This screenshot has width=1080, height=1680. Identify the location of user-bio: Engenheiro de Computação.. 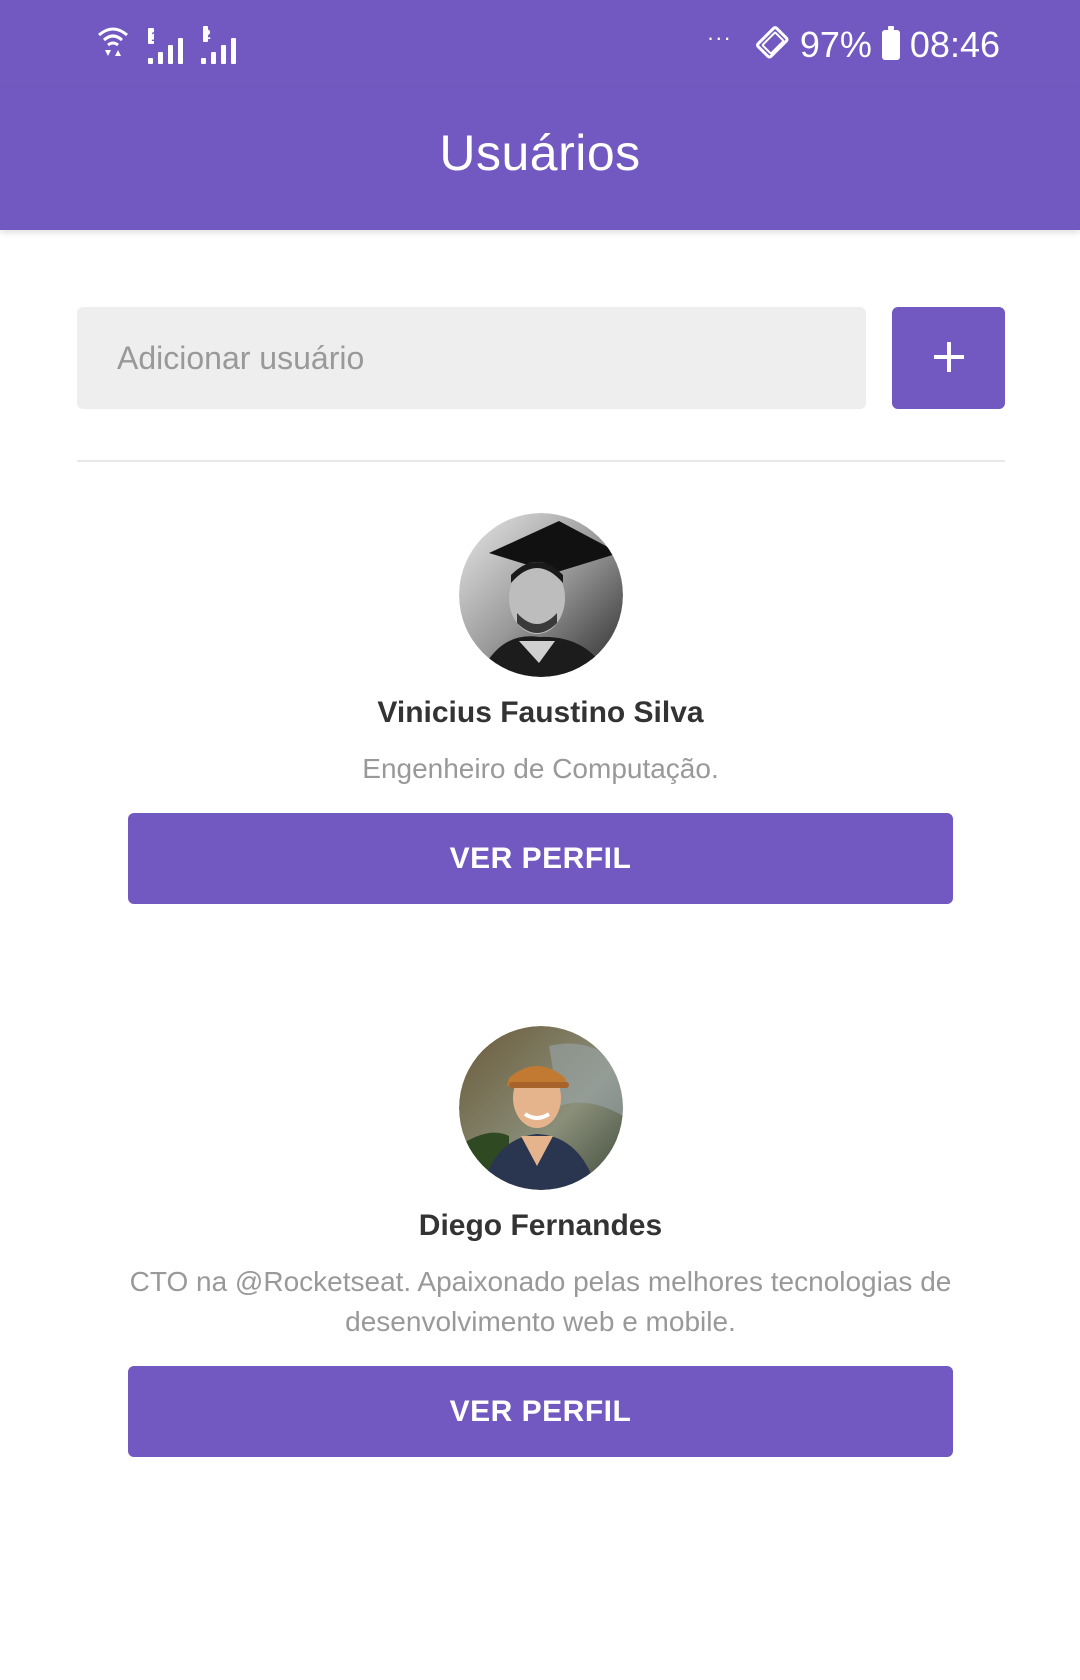
(540, 768).